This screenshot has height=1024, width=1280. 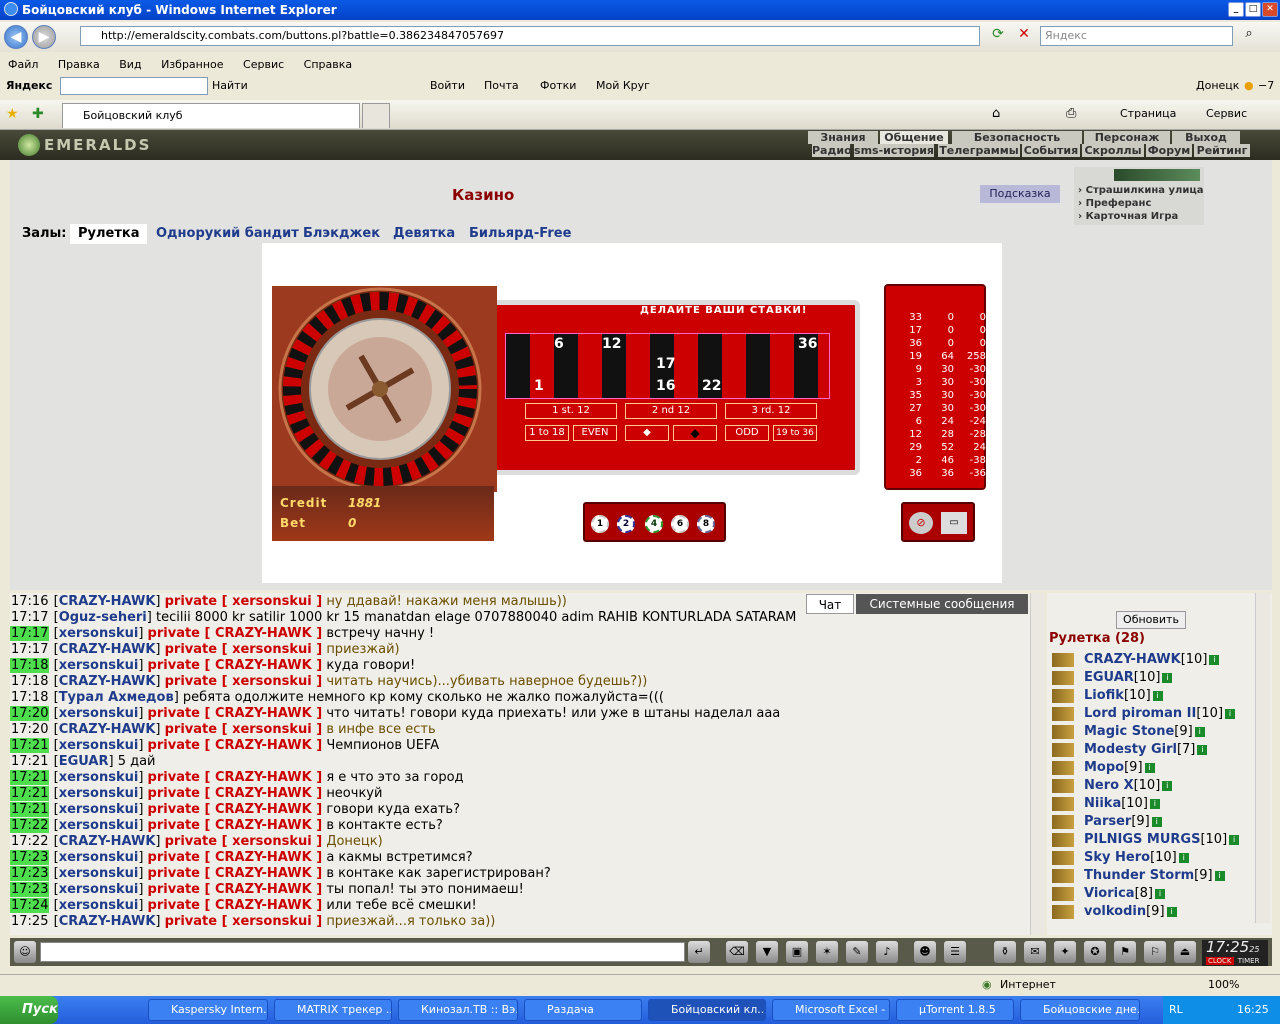 What do you see at coordinates (1020, 194) in the screenshot?
I see `hint-button: Подсказка` at bounding box center [1020, 194].